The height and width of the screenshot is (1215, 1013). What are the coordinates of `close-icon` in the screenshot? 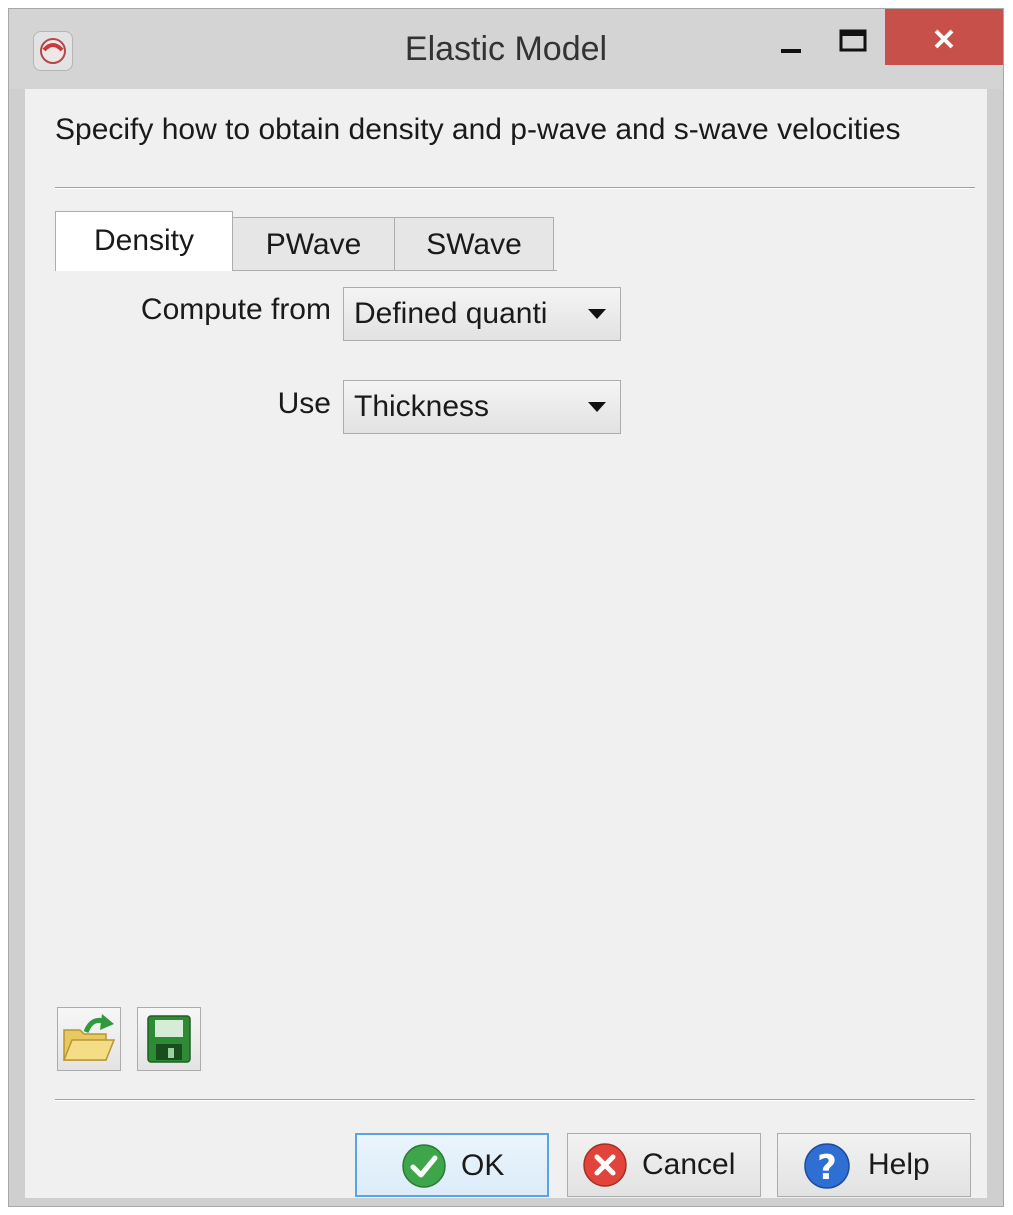 It's located at (944, 39).